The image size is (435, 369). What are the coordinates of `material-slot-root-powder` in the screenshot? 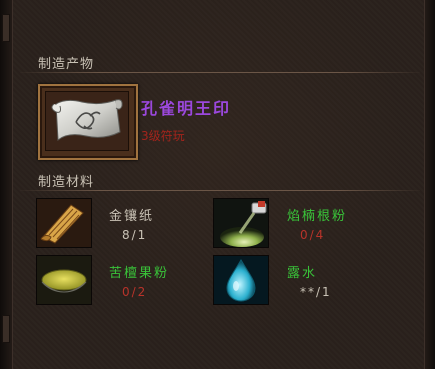 It's located at (241, 223).